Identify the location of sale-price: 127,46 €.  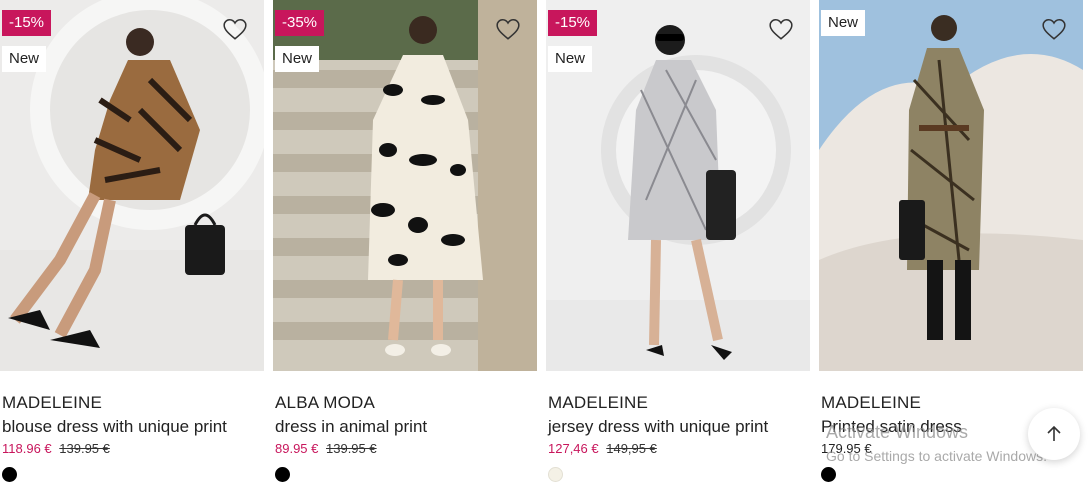
(573, 448).